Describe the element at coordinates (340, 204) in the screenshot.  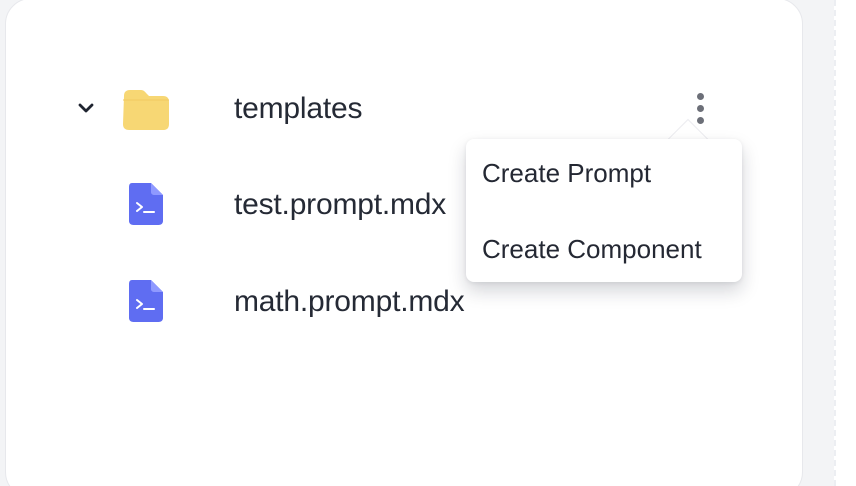
I see `file-label: test.prompt.mdx` at that location.